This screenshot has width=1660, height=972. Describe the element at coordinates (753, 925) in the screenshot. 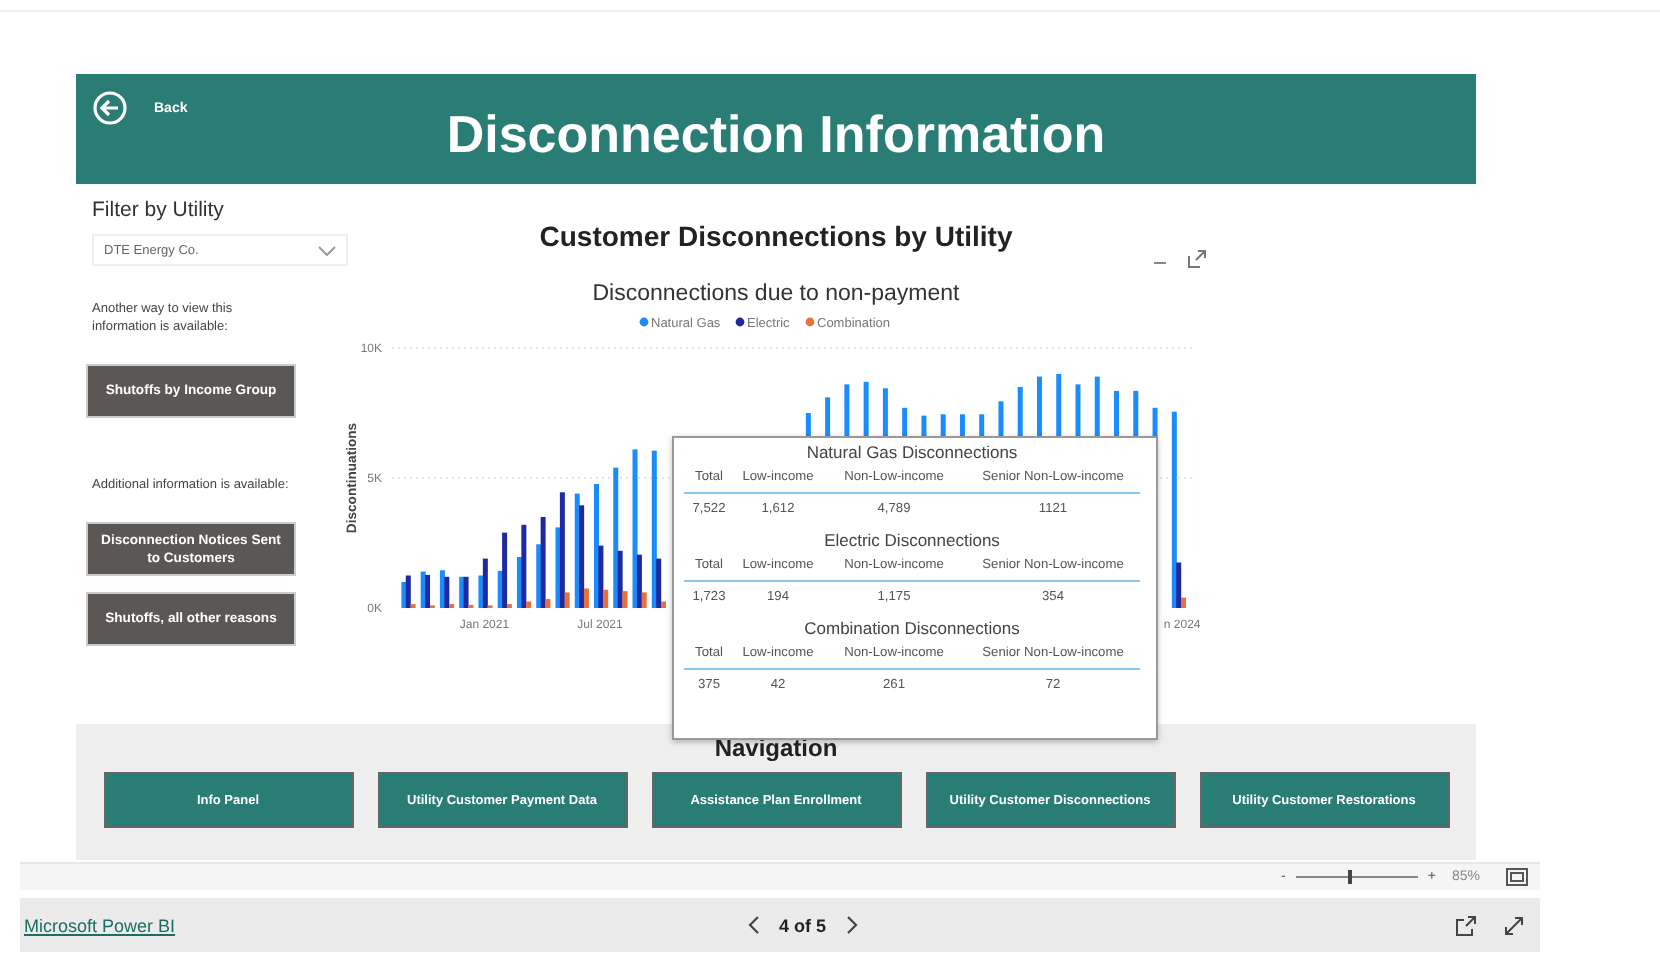

I see `previous-page-icon` at that location.